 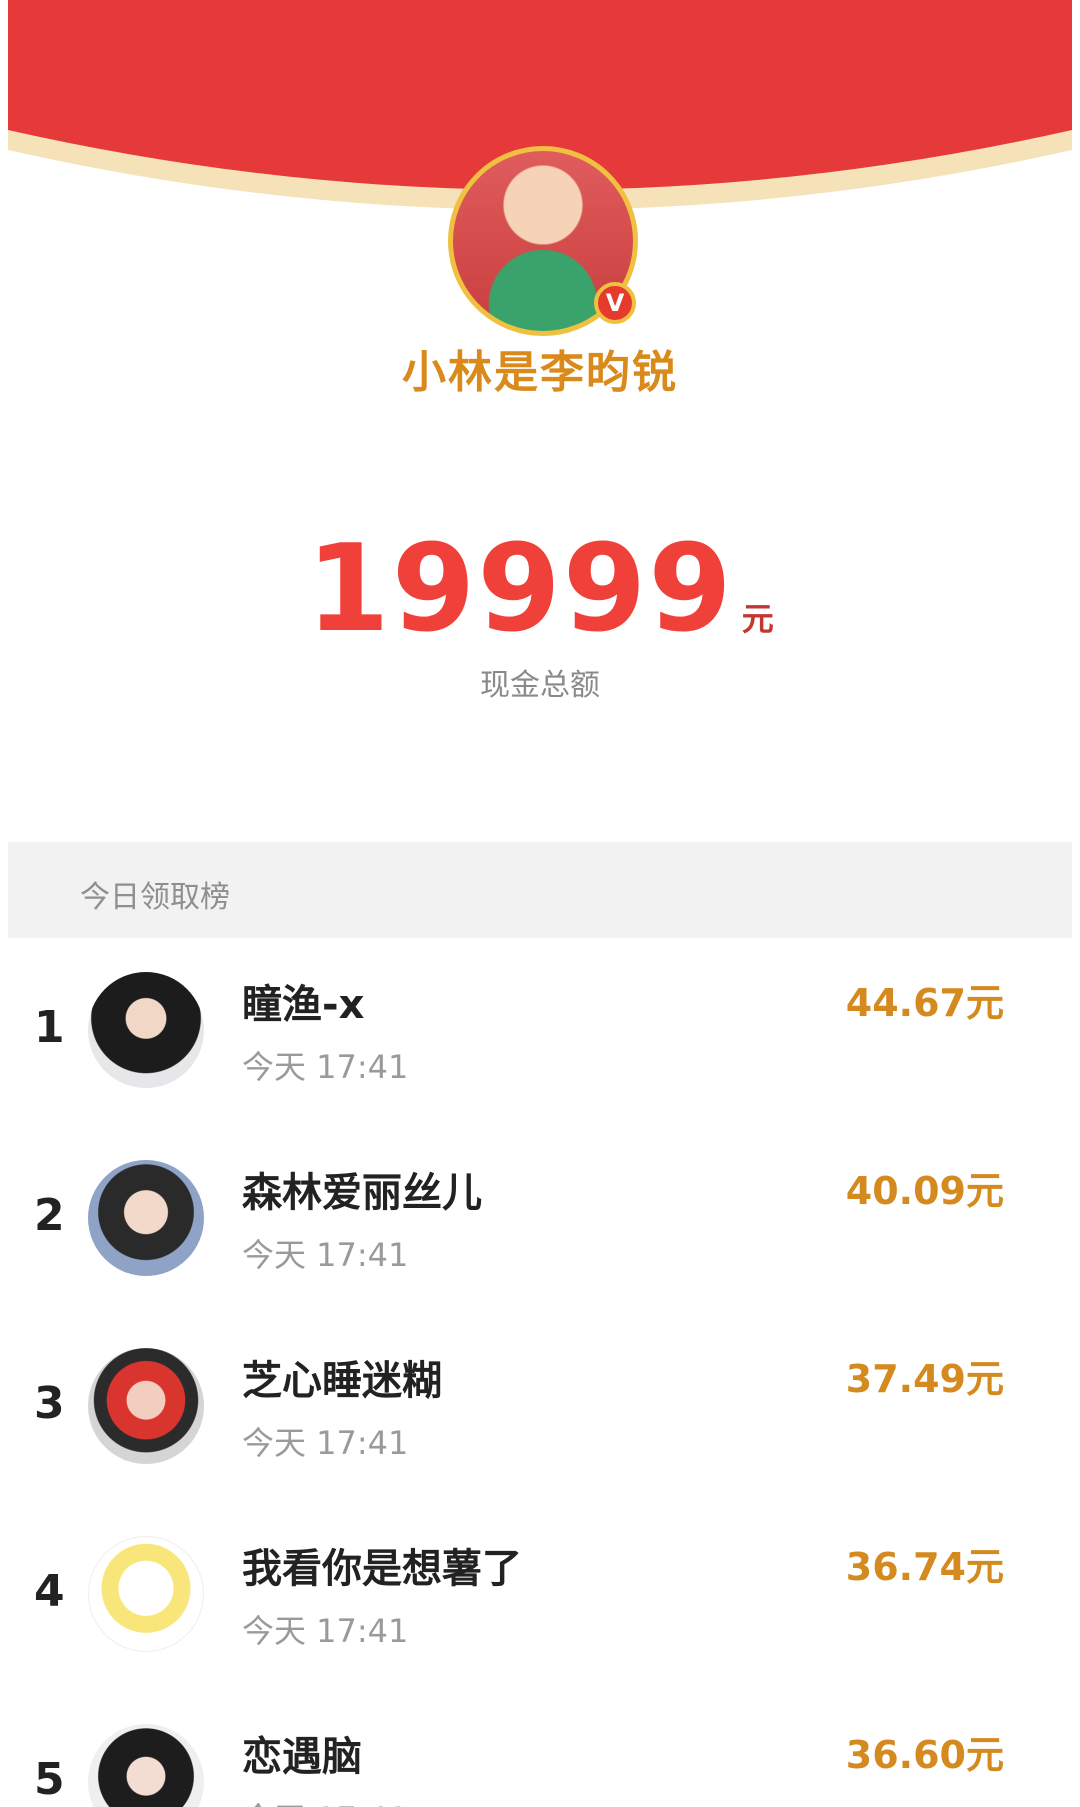 What do you see at coordinates (49, 1027) in the screenshot?
I see `rank-number: 1` at bounding box center [49, 1027].